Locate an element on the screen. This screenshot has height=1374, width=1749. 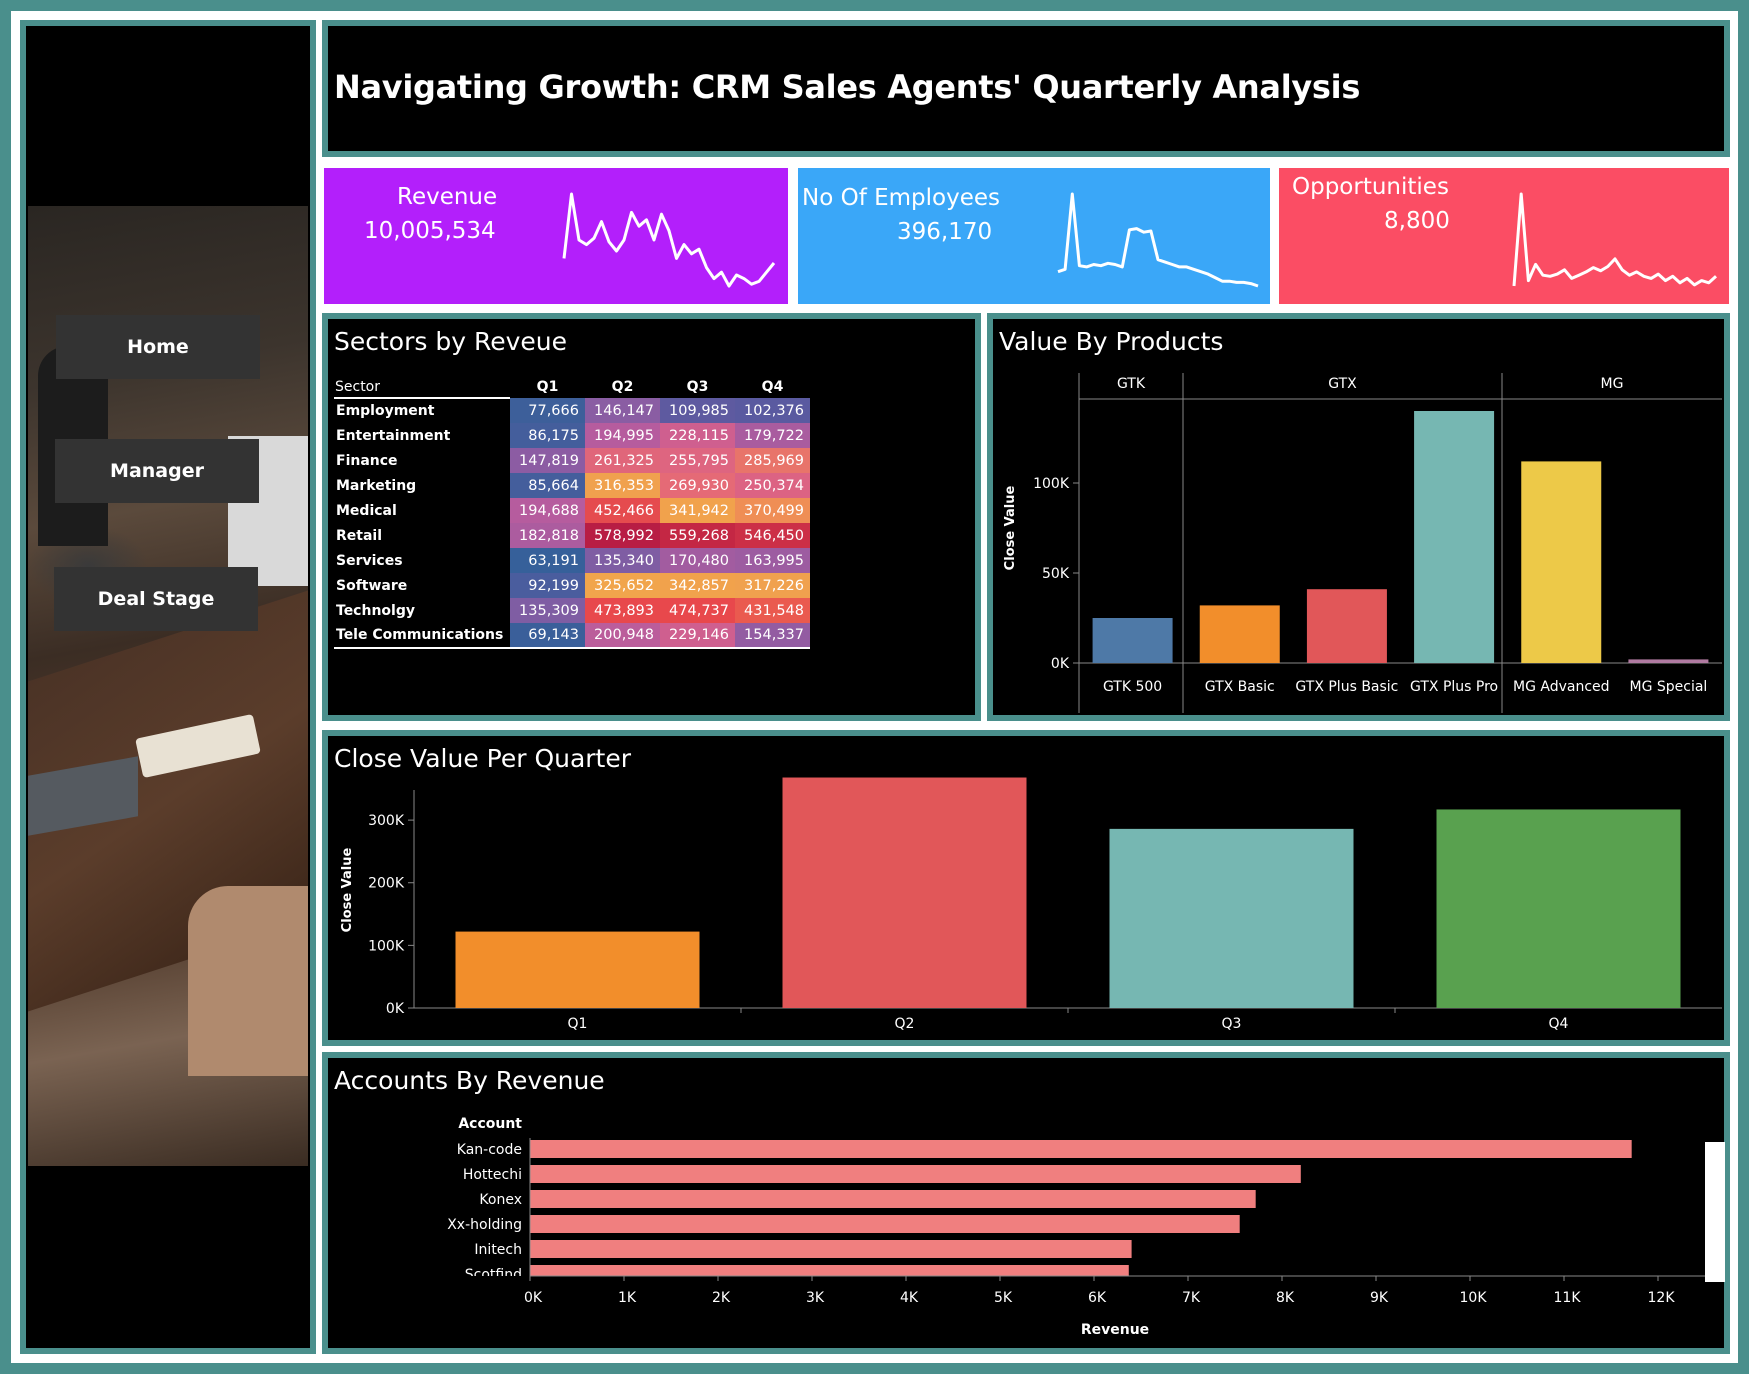
x-tick-label: MG Advanced is located at coordinates (1561, 687).